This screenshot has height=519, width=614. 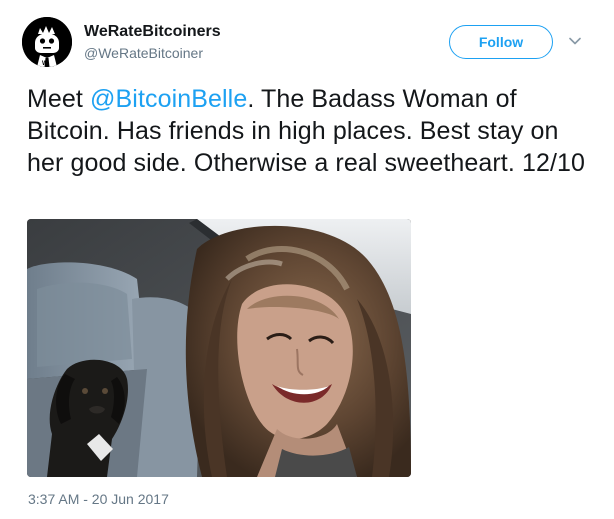 What do you see at coordinates (152, 32) in the screenshot?
I see `author-display-name: WeRateBitcoiners` at bounding box center [152, 32].